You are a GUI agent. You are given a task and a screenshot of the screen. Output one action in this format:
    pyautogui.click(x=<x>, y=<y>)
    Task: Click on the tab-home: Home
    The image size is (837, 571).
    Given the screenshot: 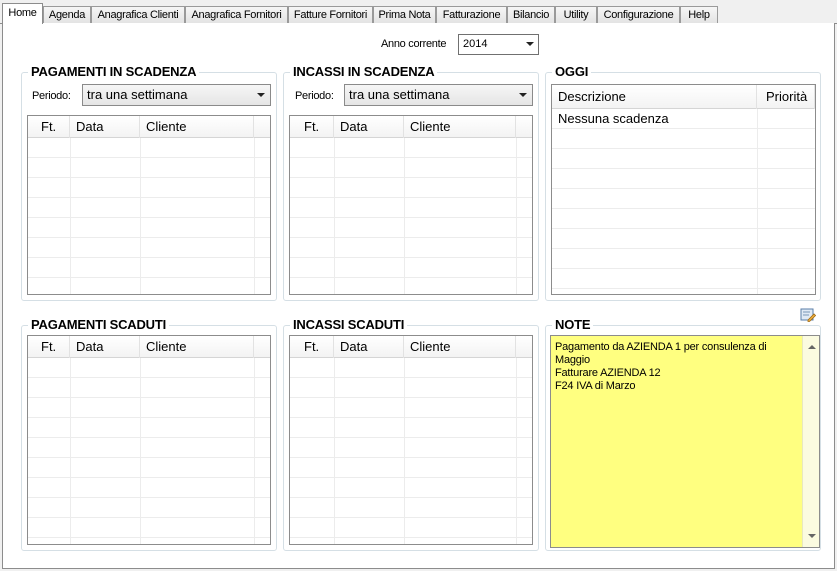 What is the action you would take?
    pyautogui.click(x=22, y=13)
    